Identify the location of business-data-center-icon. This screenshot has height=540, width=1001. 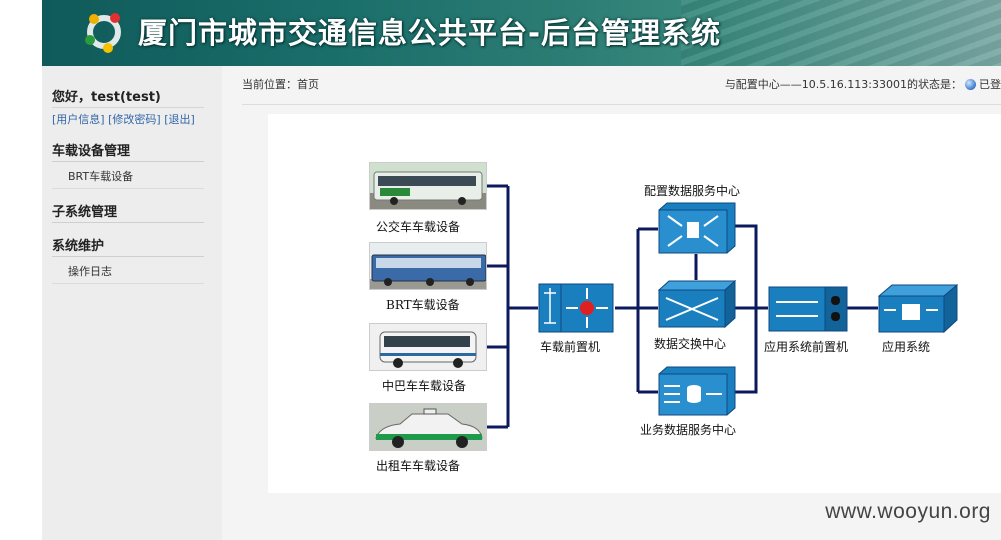
(697, 391).